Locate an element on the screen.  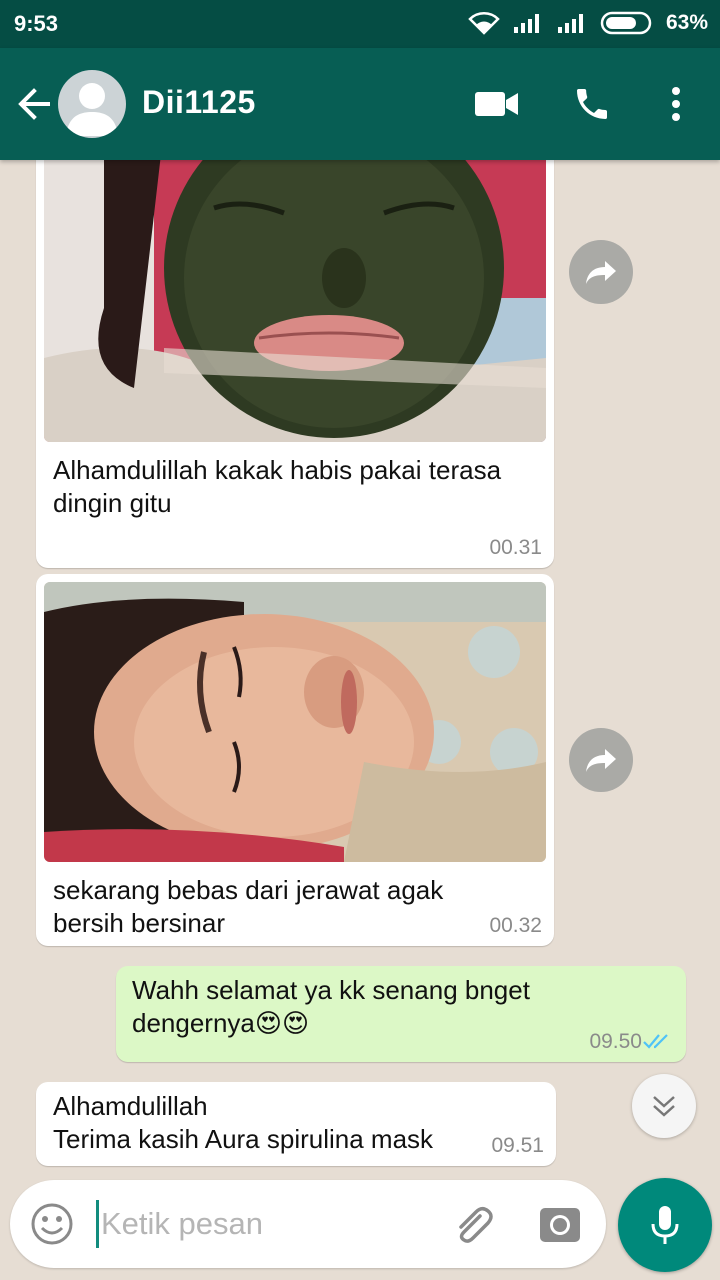
composer is located at coordinates (308, 1224).